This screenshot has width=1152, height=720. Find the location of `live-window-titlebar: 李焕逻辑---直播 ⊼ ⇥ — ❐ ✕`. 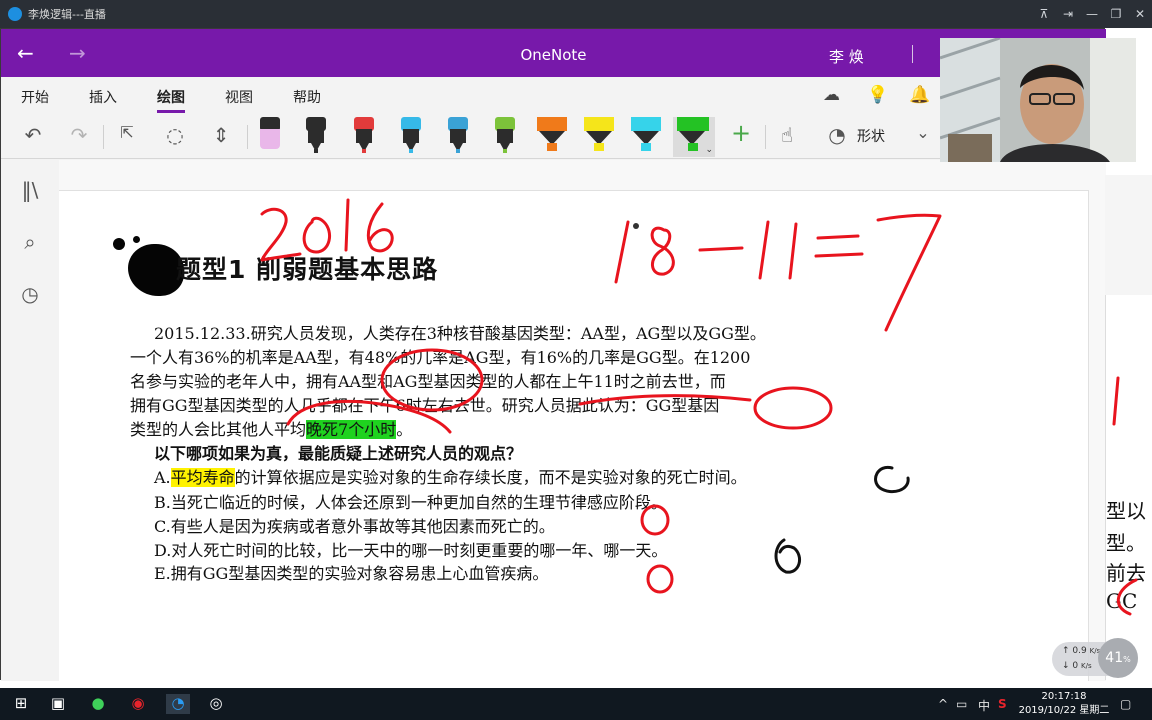

live-window-titlebar: 李焕逻辑---直播 ⊼ ⇥ — ❐ ✕ is located at coordinates (576, 14).